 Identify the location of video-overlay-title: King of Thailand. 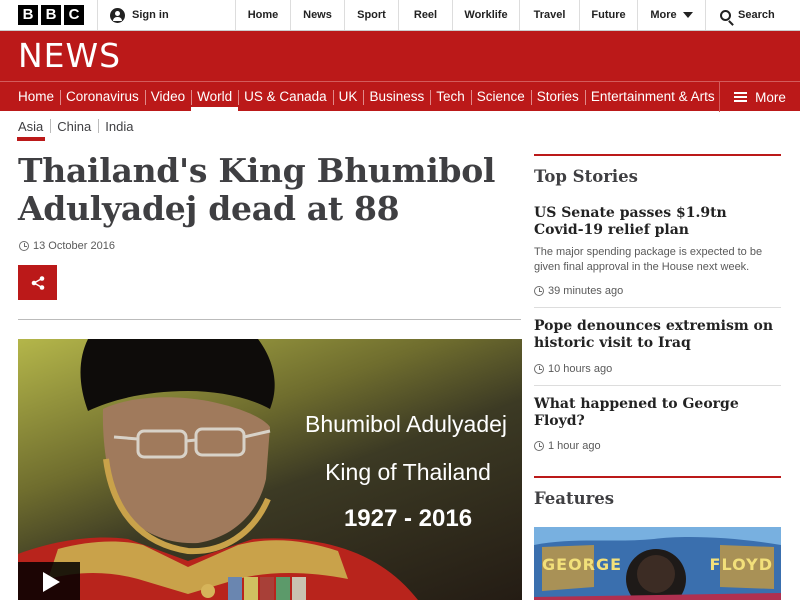
(408, 472).